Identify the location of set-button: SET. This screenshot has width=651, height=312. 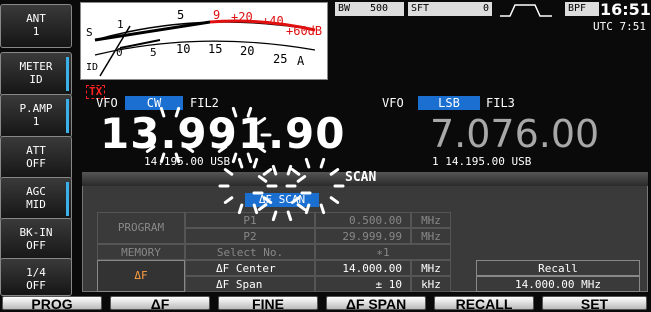
(594, 303).